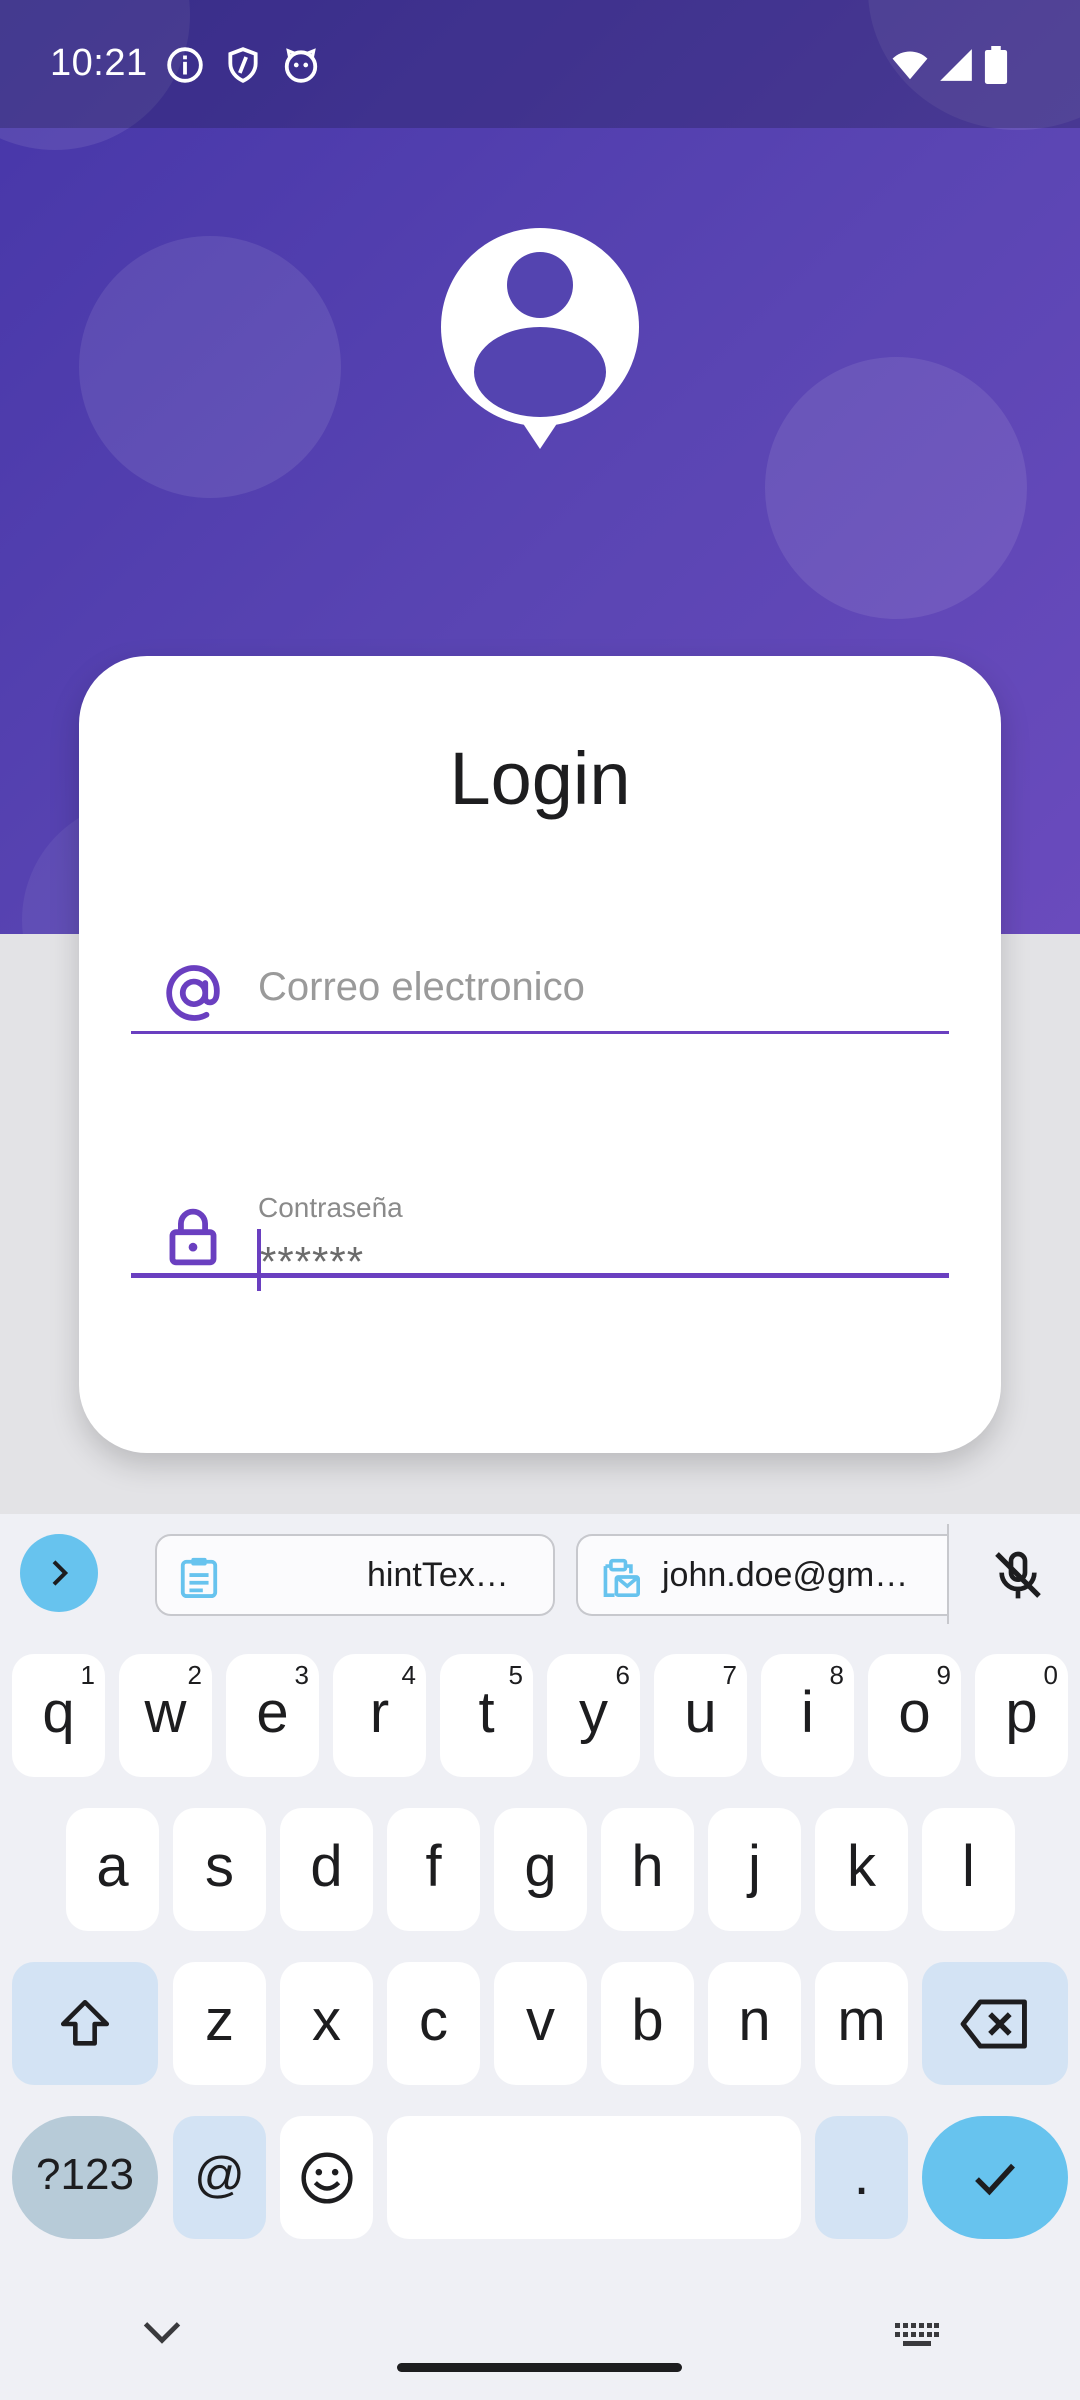 This screenshot has height=2400, width=1080. What do you see at coordinates (219, 2023) in the screenshot?
I see `key-z: z` at bounding box center [219, 2023].